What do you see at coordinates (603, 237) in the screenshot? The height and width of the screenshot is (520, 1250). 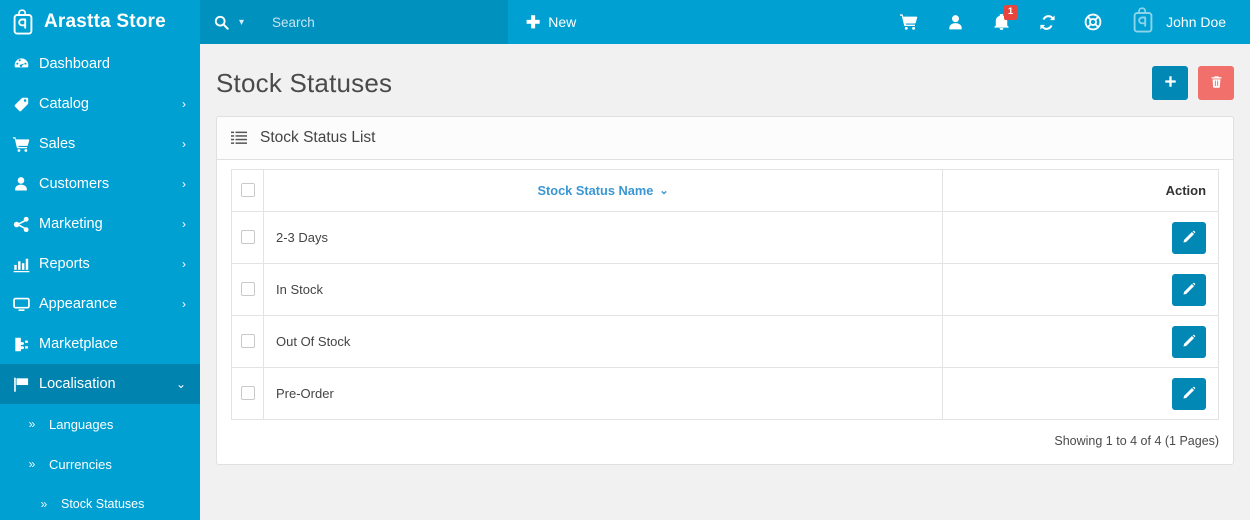 I see `row-name-cell: 2-3 Days` at bounding box center [603, 237].